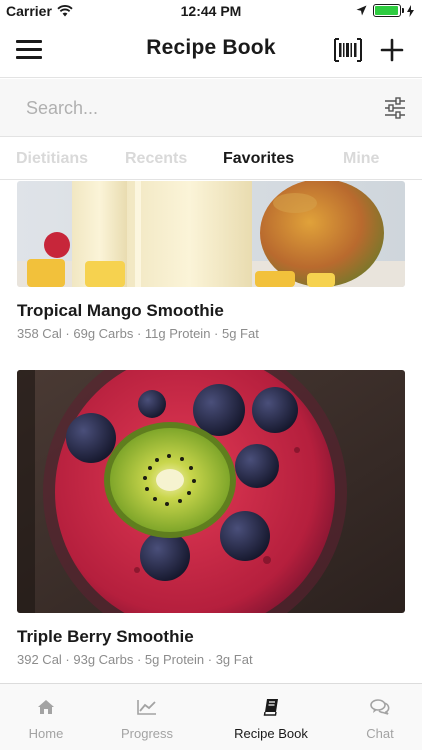 Image resolution: width=422 pixels, height=750 pixels. Describe the element at coordinates (348, 50) in the screenshot. I see `barcode-scan-icon` at that location.